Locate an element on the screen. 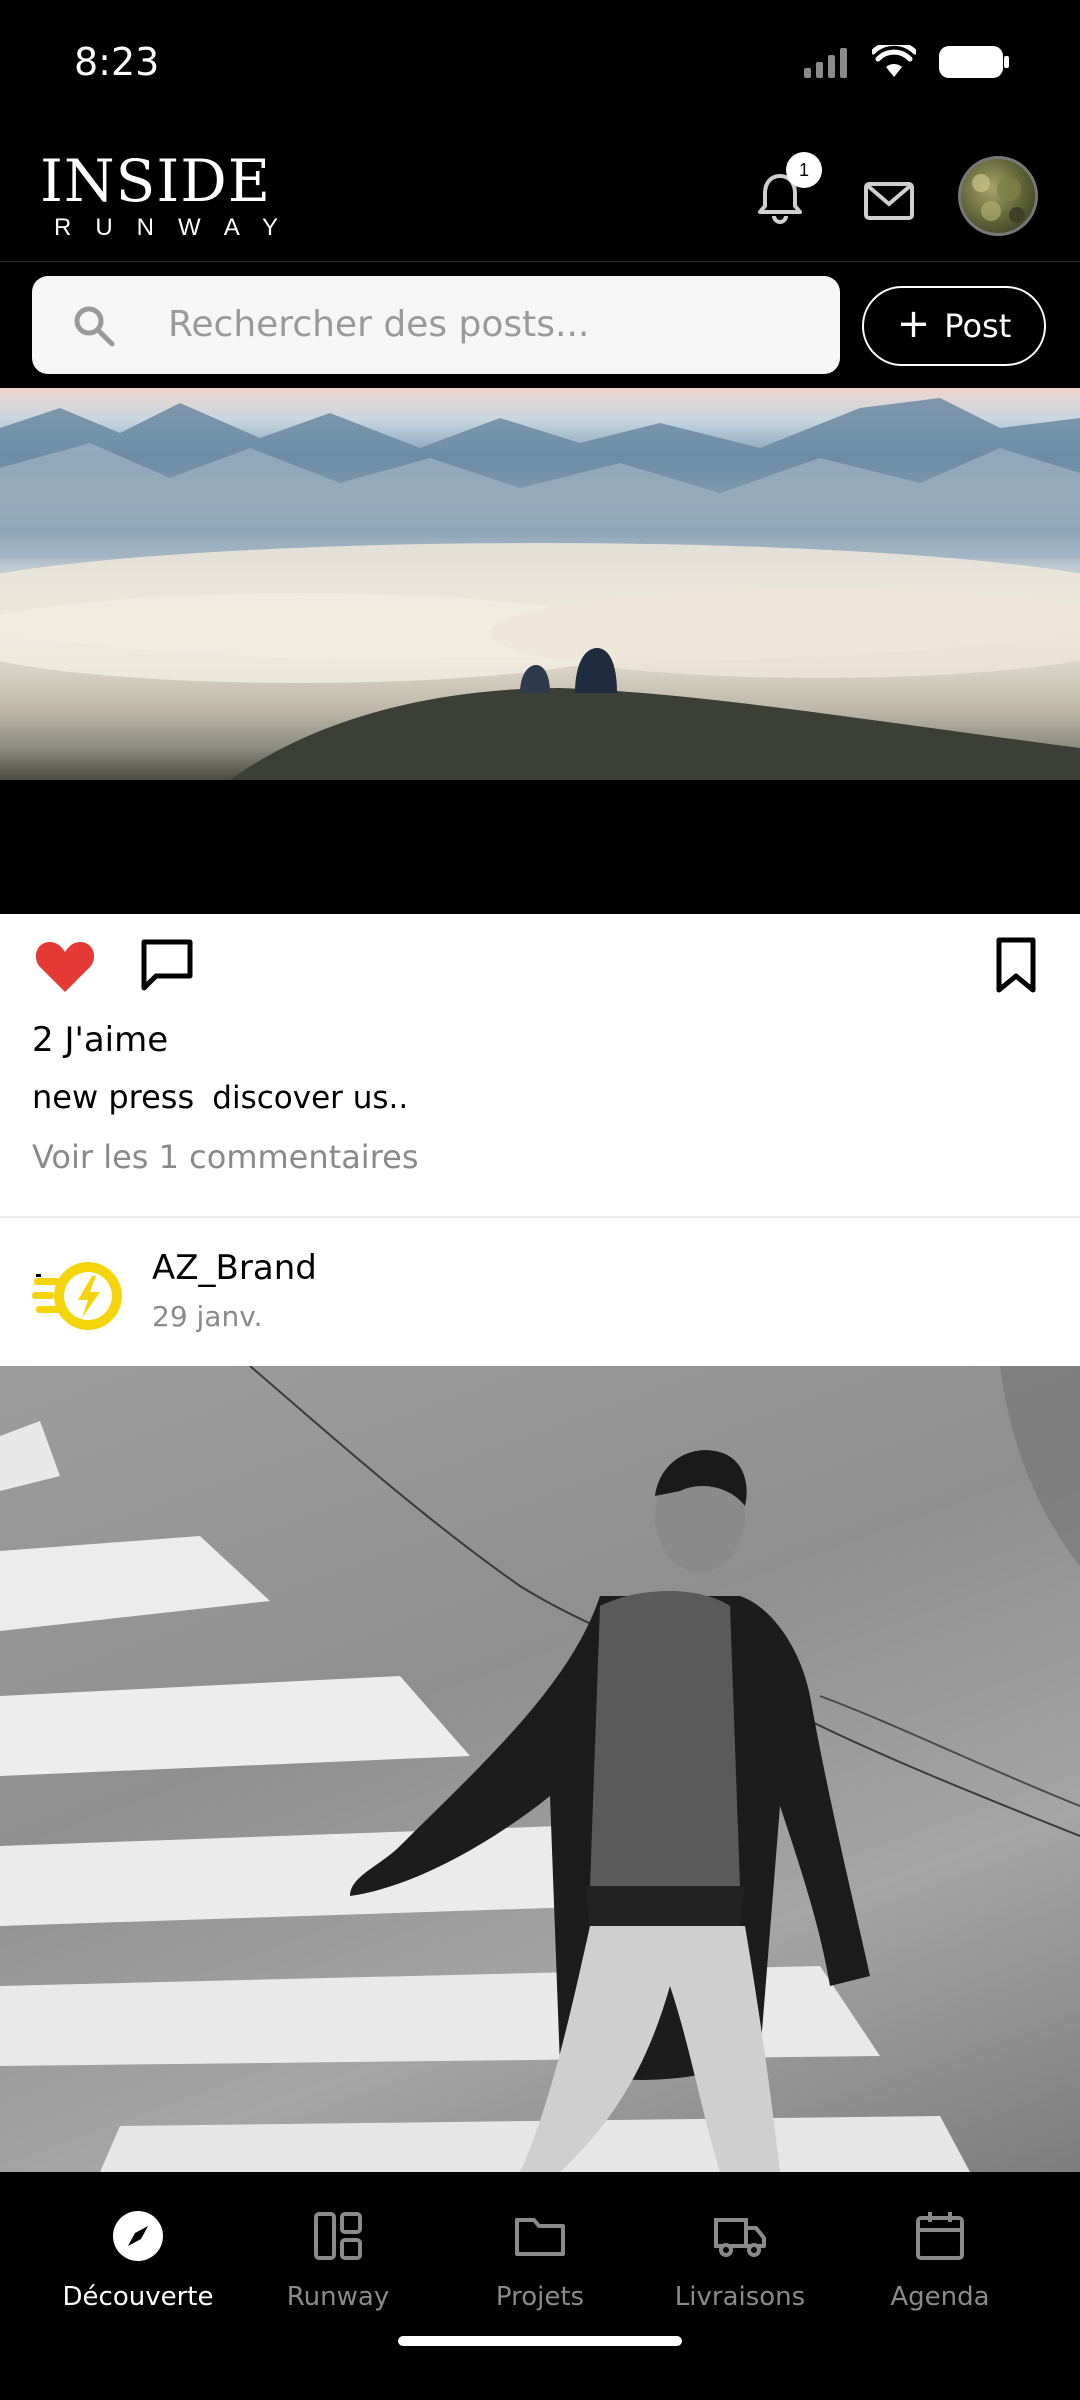  inside-runway-logo: INSIDE RUNWAY is located at coordinates (171, 194).